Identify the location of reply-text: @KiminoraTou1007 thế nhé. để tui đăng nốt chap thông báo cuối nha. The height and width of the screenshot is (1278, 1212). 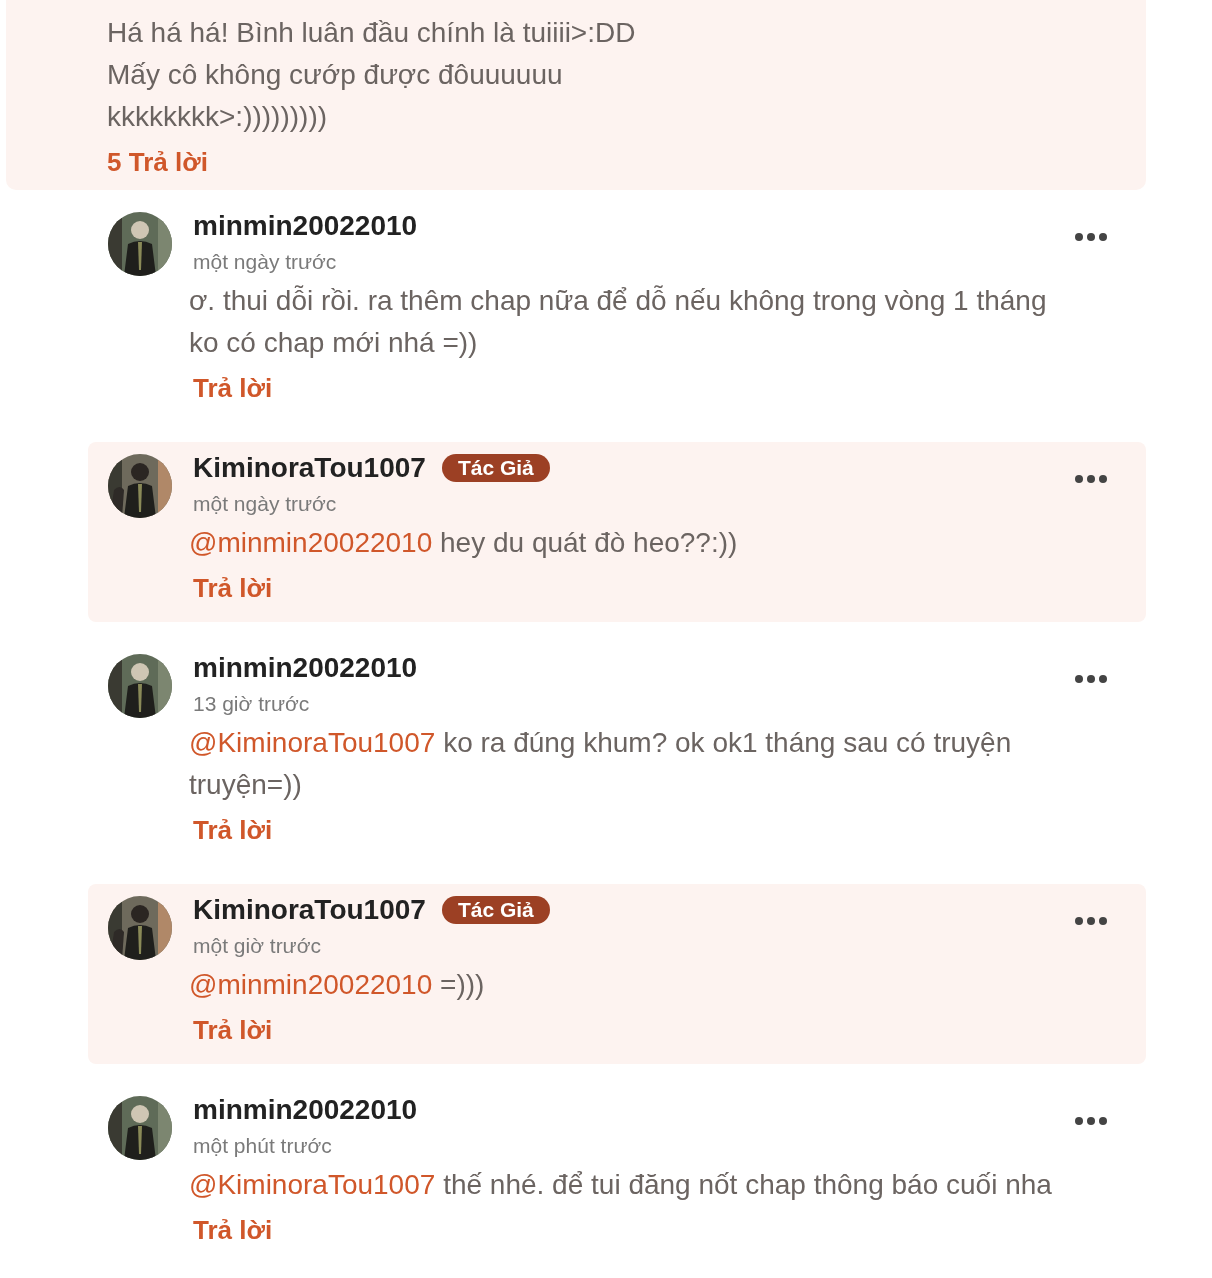
(621, 1185).